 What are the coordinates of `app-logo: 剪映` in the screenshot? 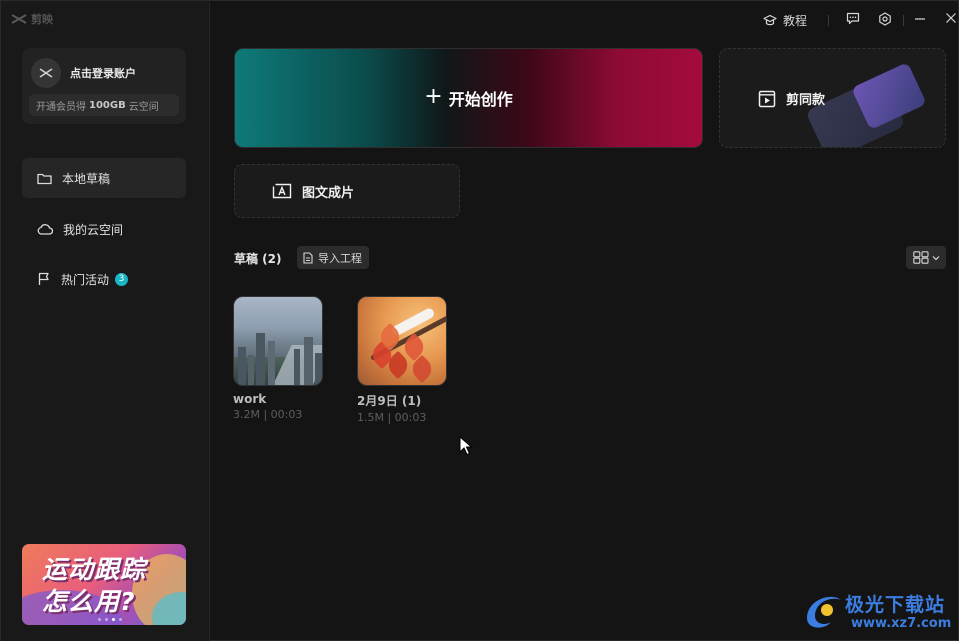 It's located at (32, 19).